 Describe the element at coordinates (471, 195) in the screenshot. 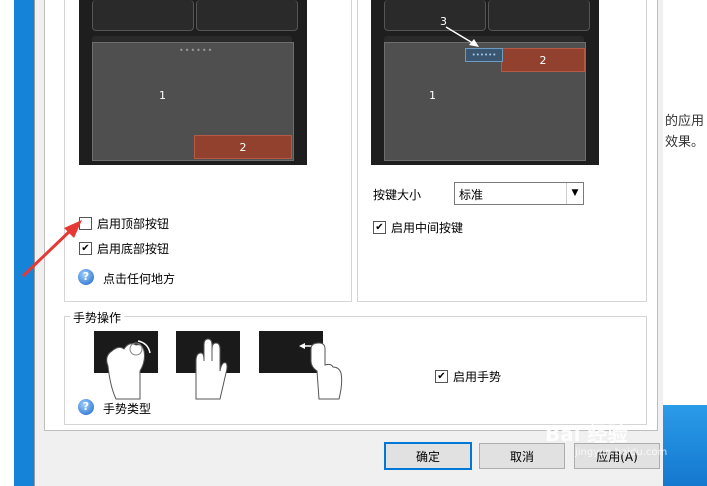

I see `button-size-value: 标准` at that location.